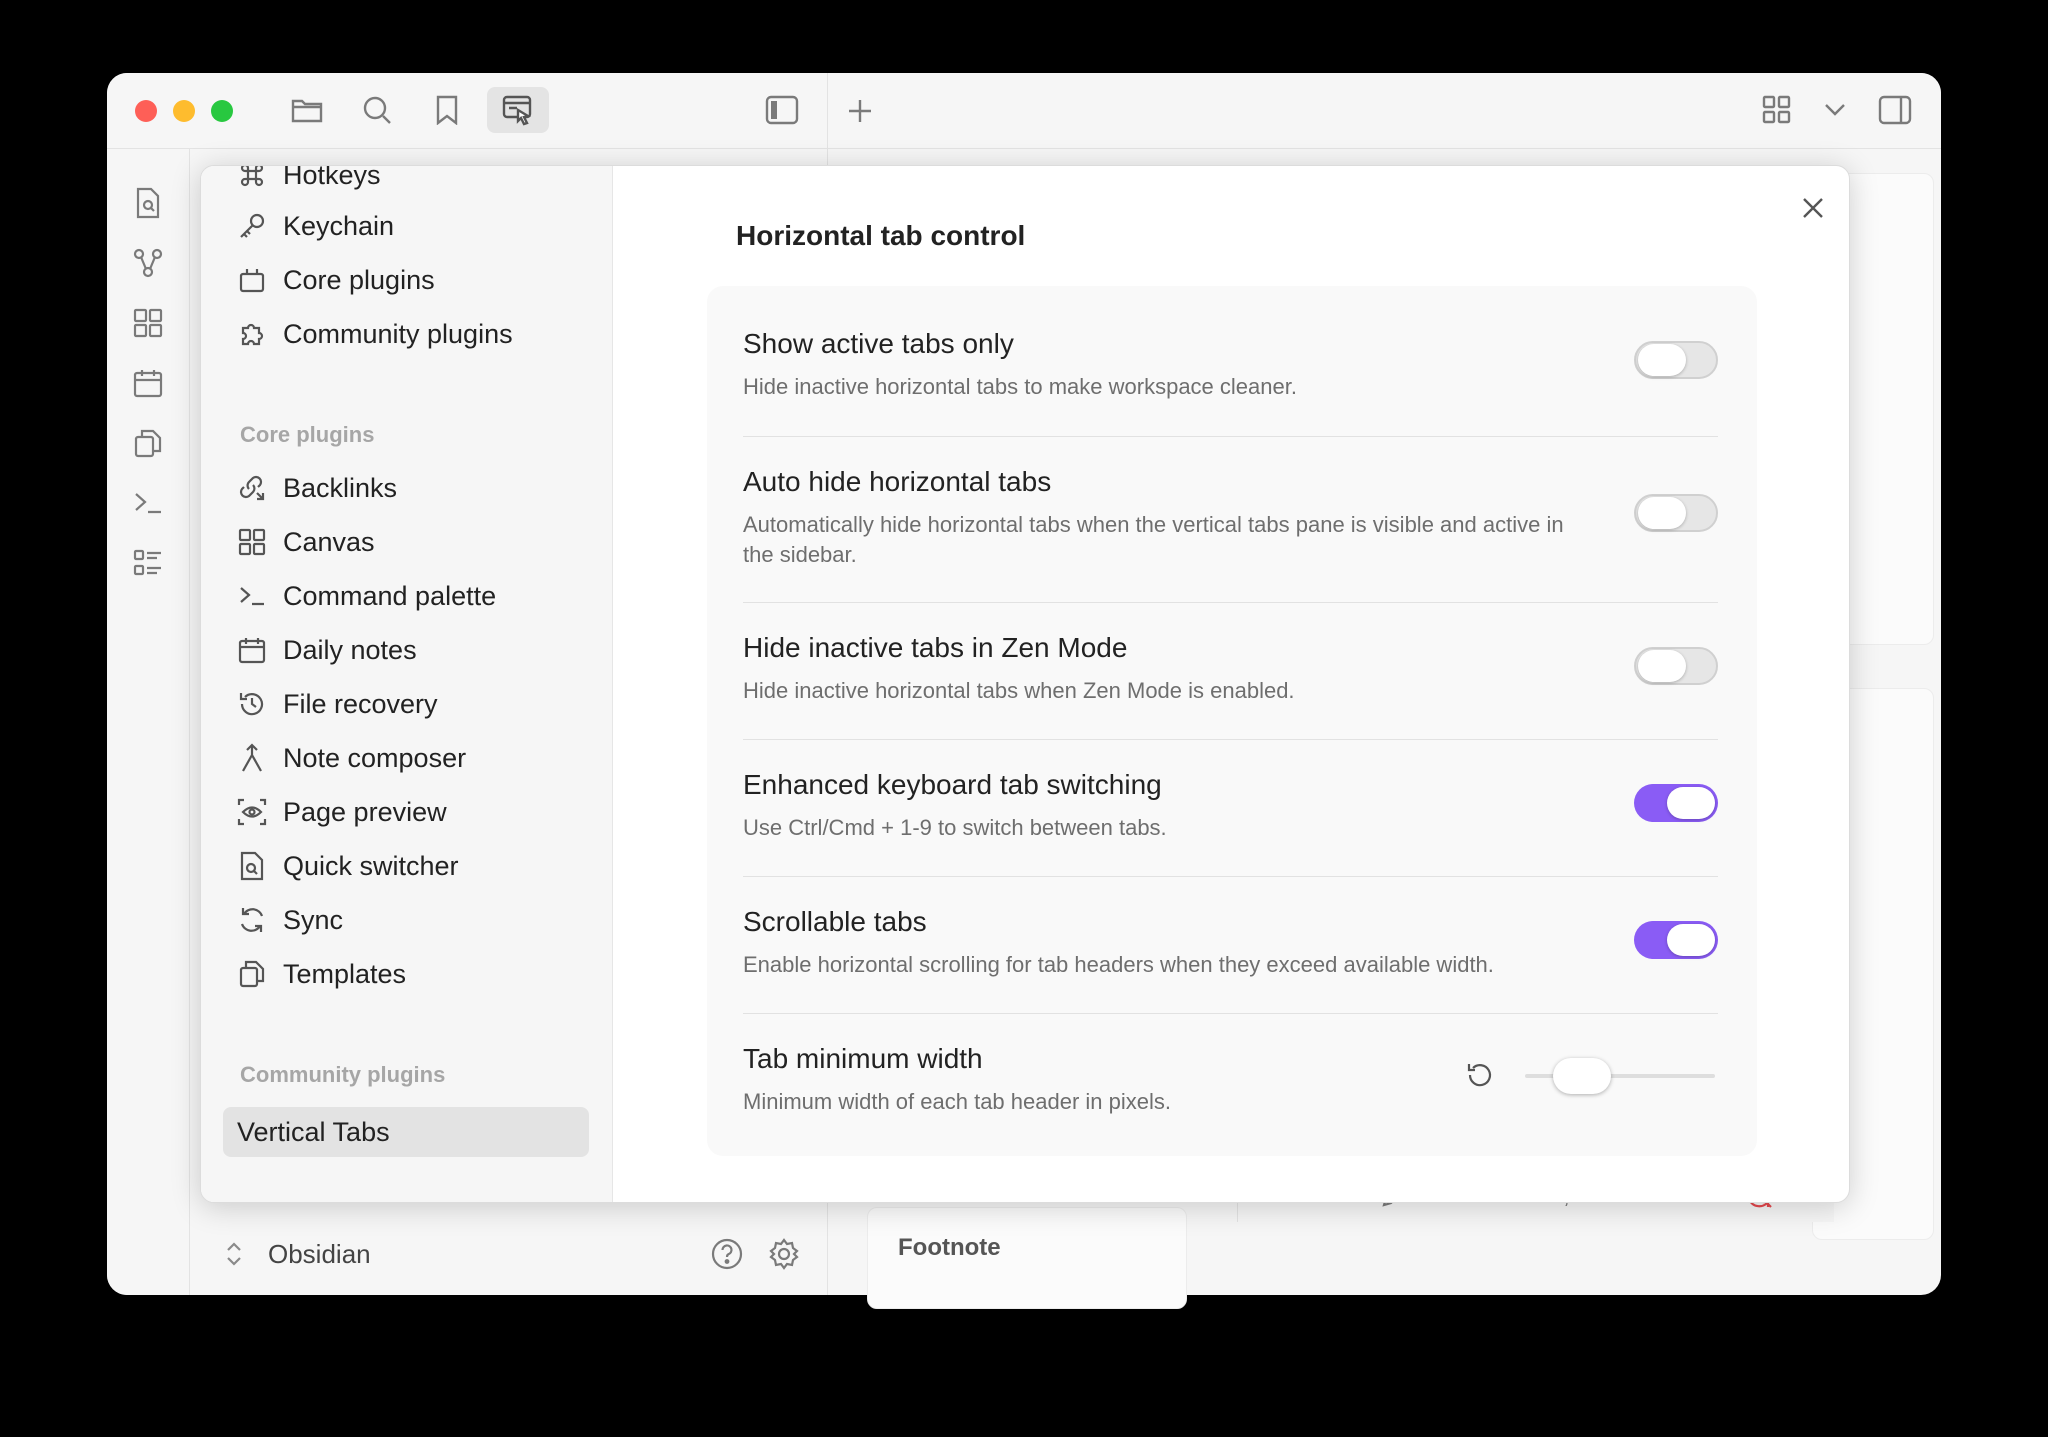  What do you see at coordinates (860, 111) in the screenshot?
I see `new-tab-icon` at bounding box center [860, 111].